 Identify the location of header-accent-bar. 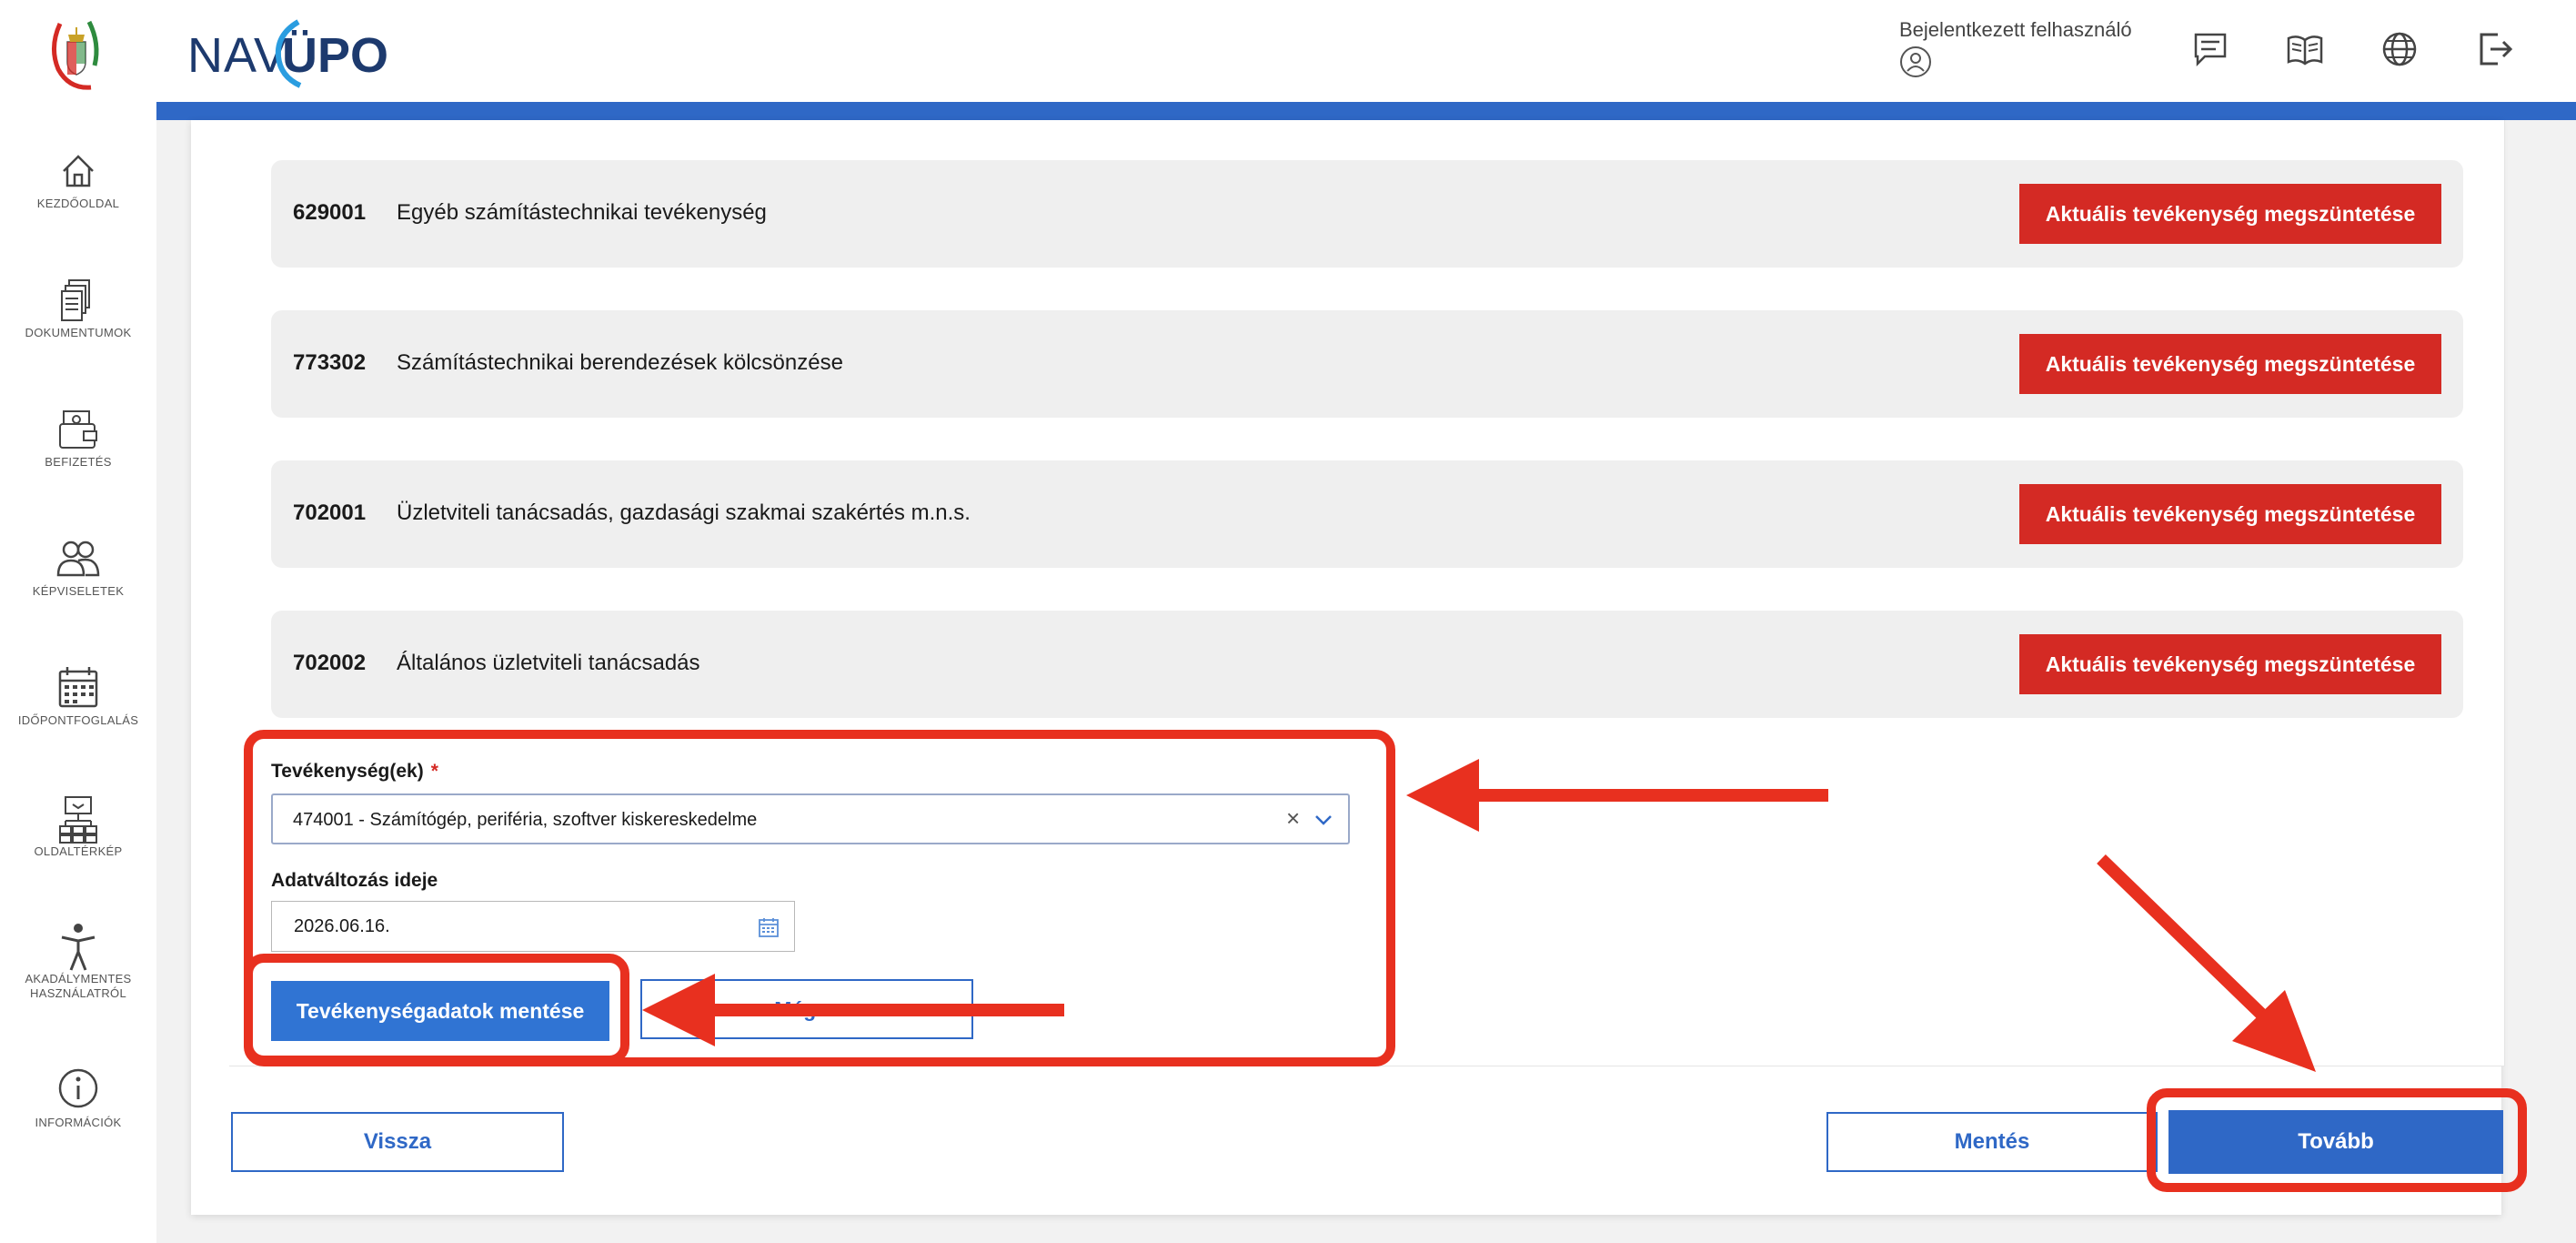
(1366, 111).